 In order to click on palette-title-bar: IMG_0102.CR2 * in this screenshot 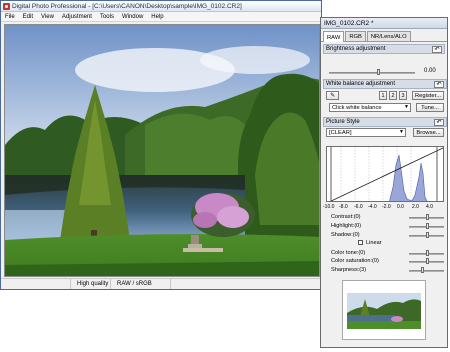, I will do `click(384, 23)`.